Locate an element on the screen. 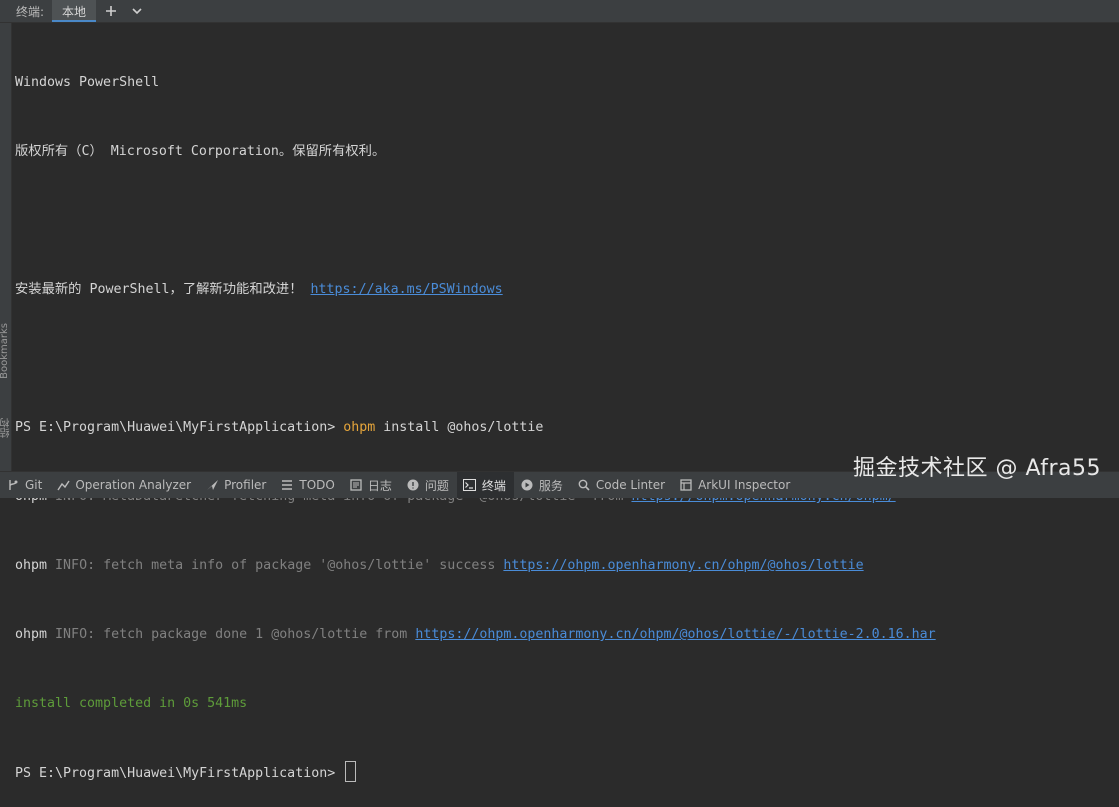  tool-services-label: 服务 is located at coordinates (550, 485).